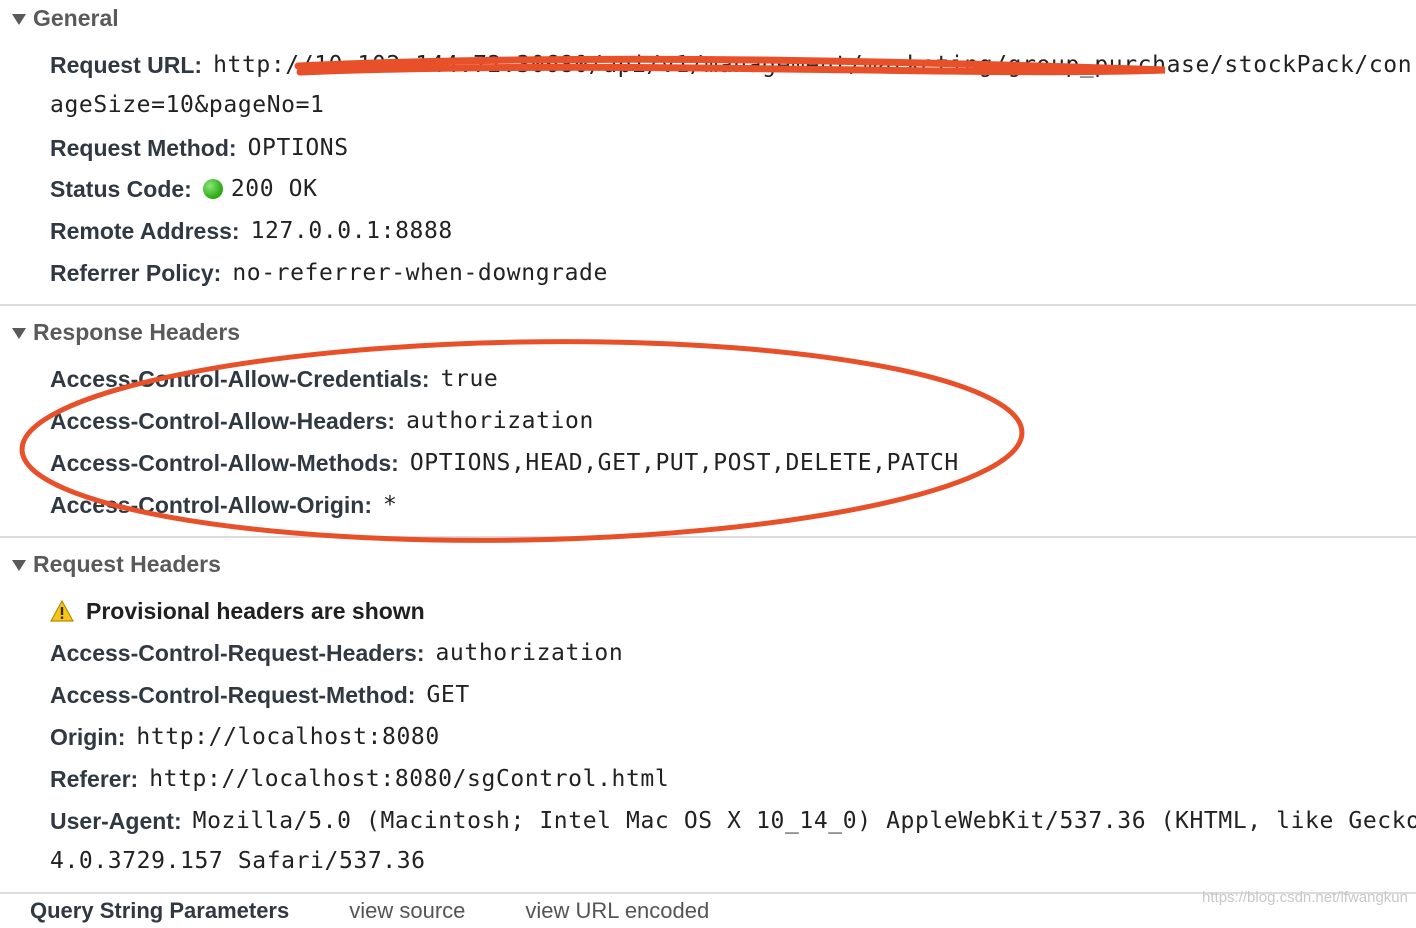 The image size is (1416, 928). Describe the element at coordinates (733, 189) in the screenshot. I see `status-code-row: Status Code: 200 OK` at that location.